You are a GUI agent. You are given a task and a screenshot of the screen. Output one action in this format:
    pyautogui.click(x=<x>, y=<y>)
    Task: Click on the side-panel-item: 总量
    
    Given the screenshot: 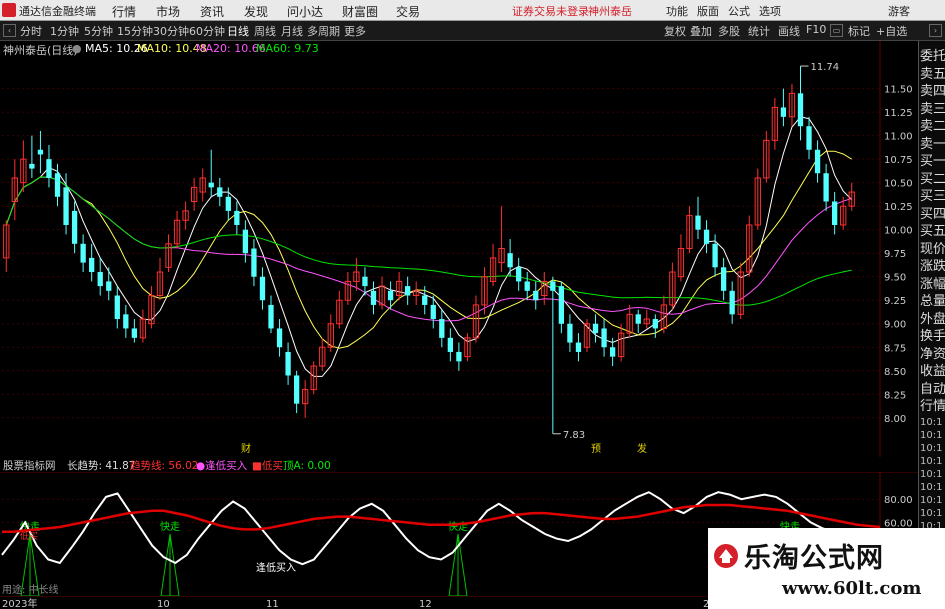 What is the action you would take?
    pyautogui.click(x=932, y=299)
    